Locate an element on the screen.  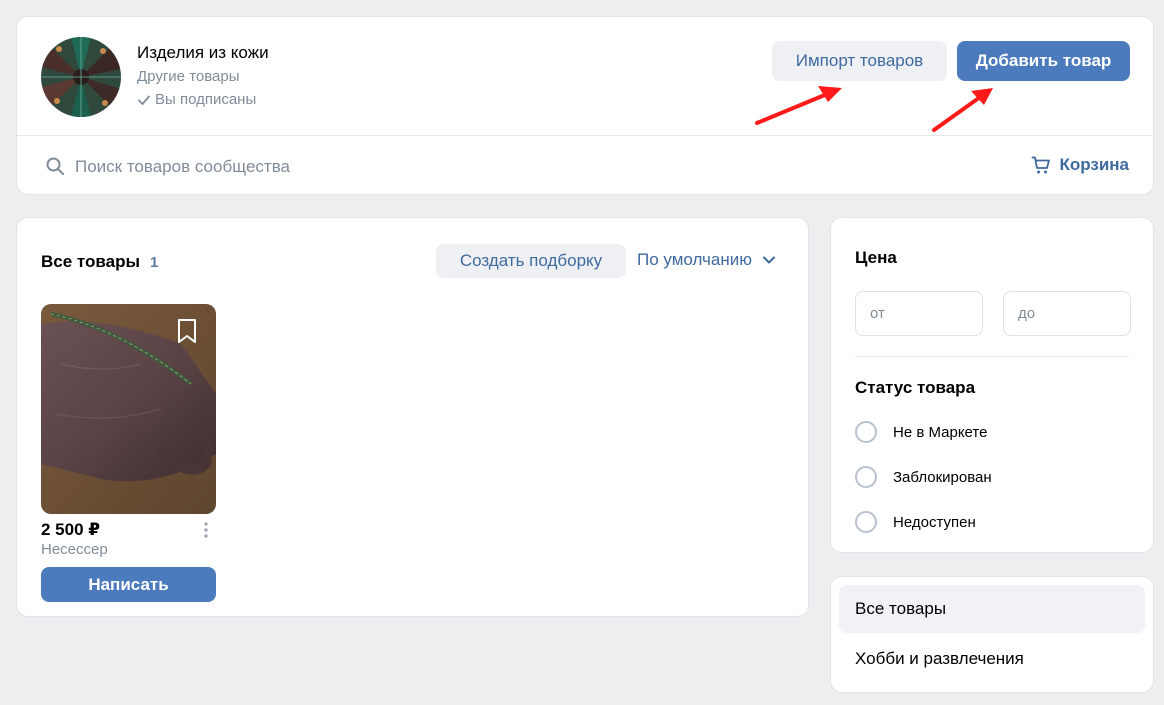
product-image is located at coordinates (128, 409).